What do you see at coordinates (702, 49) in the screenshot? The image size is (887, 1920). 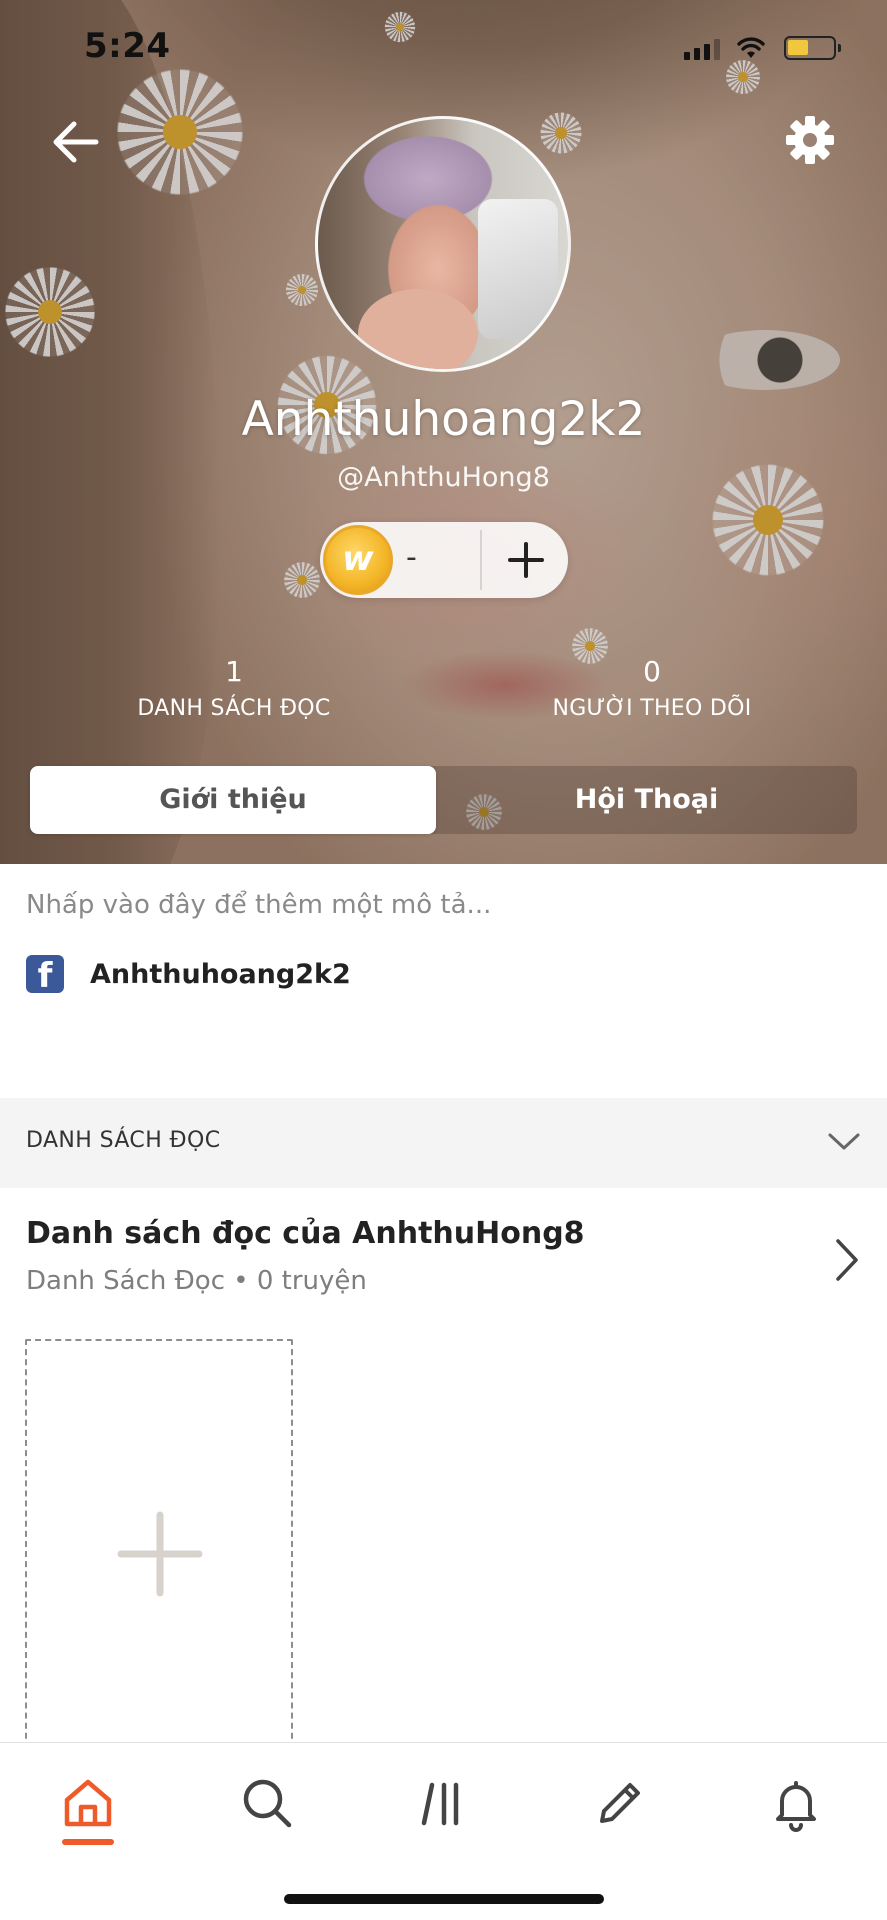 I see `cellular-signal-icon` at bounding box center [702, 49].